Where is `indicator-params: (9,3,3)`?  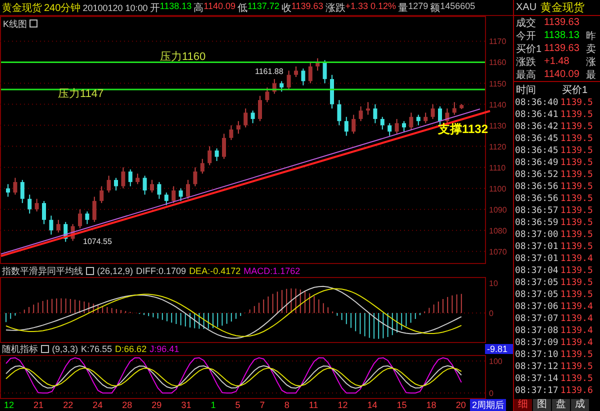
indicator-params: (9,3,3) is located at coordinates (65, 349).